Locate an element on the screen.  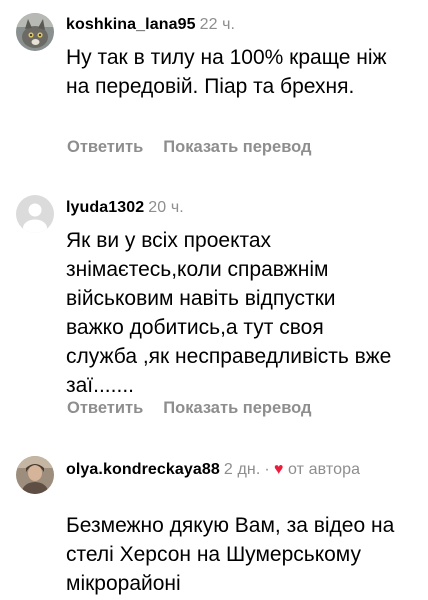
person-avatar-image is located at coordinates (35, 475).